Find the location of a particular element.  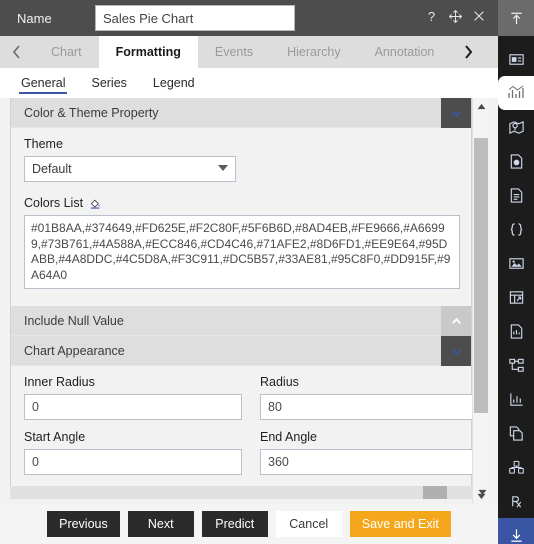

theme-label: Theme is located at coordinates (241, 144).